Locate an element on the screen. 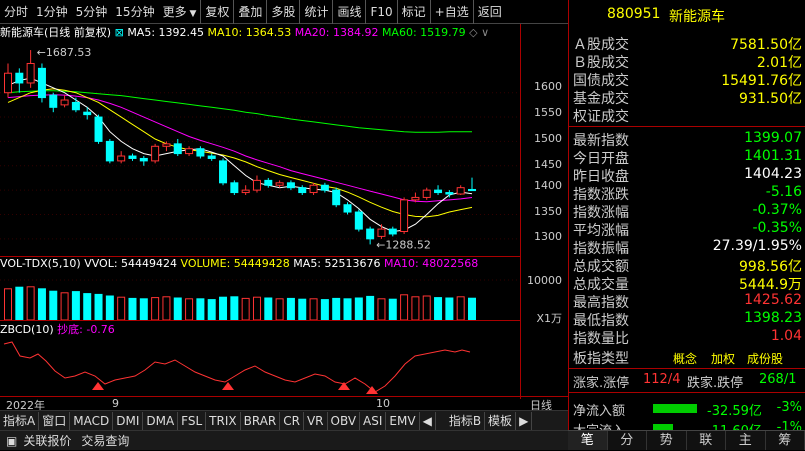 The height and width of the screenshot is (451, 805). tab-asi: ASI is located at coordinates (373, 421).